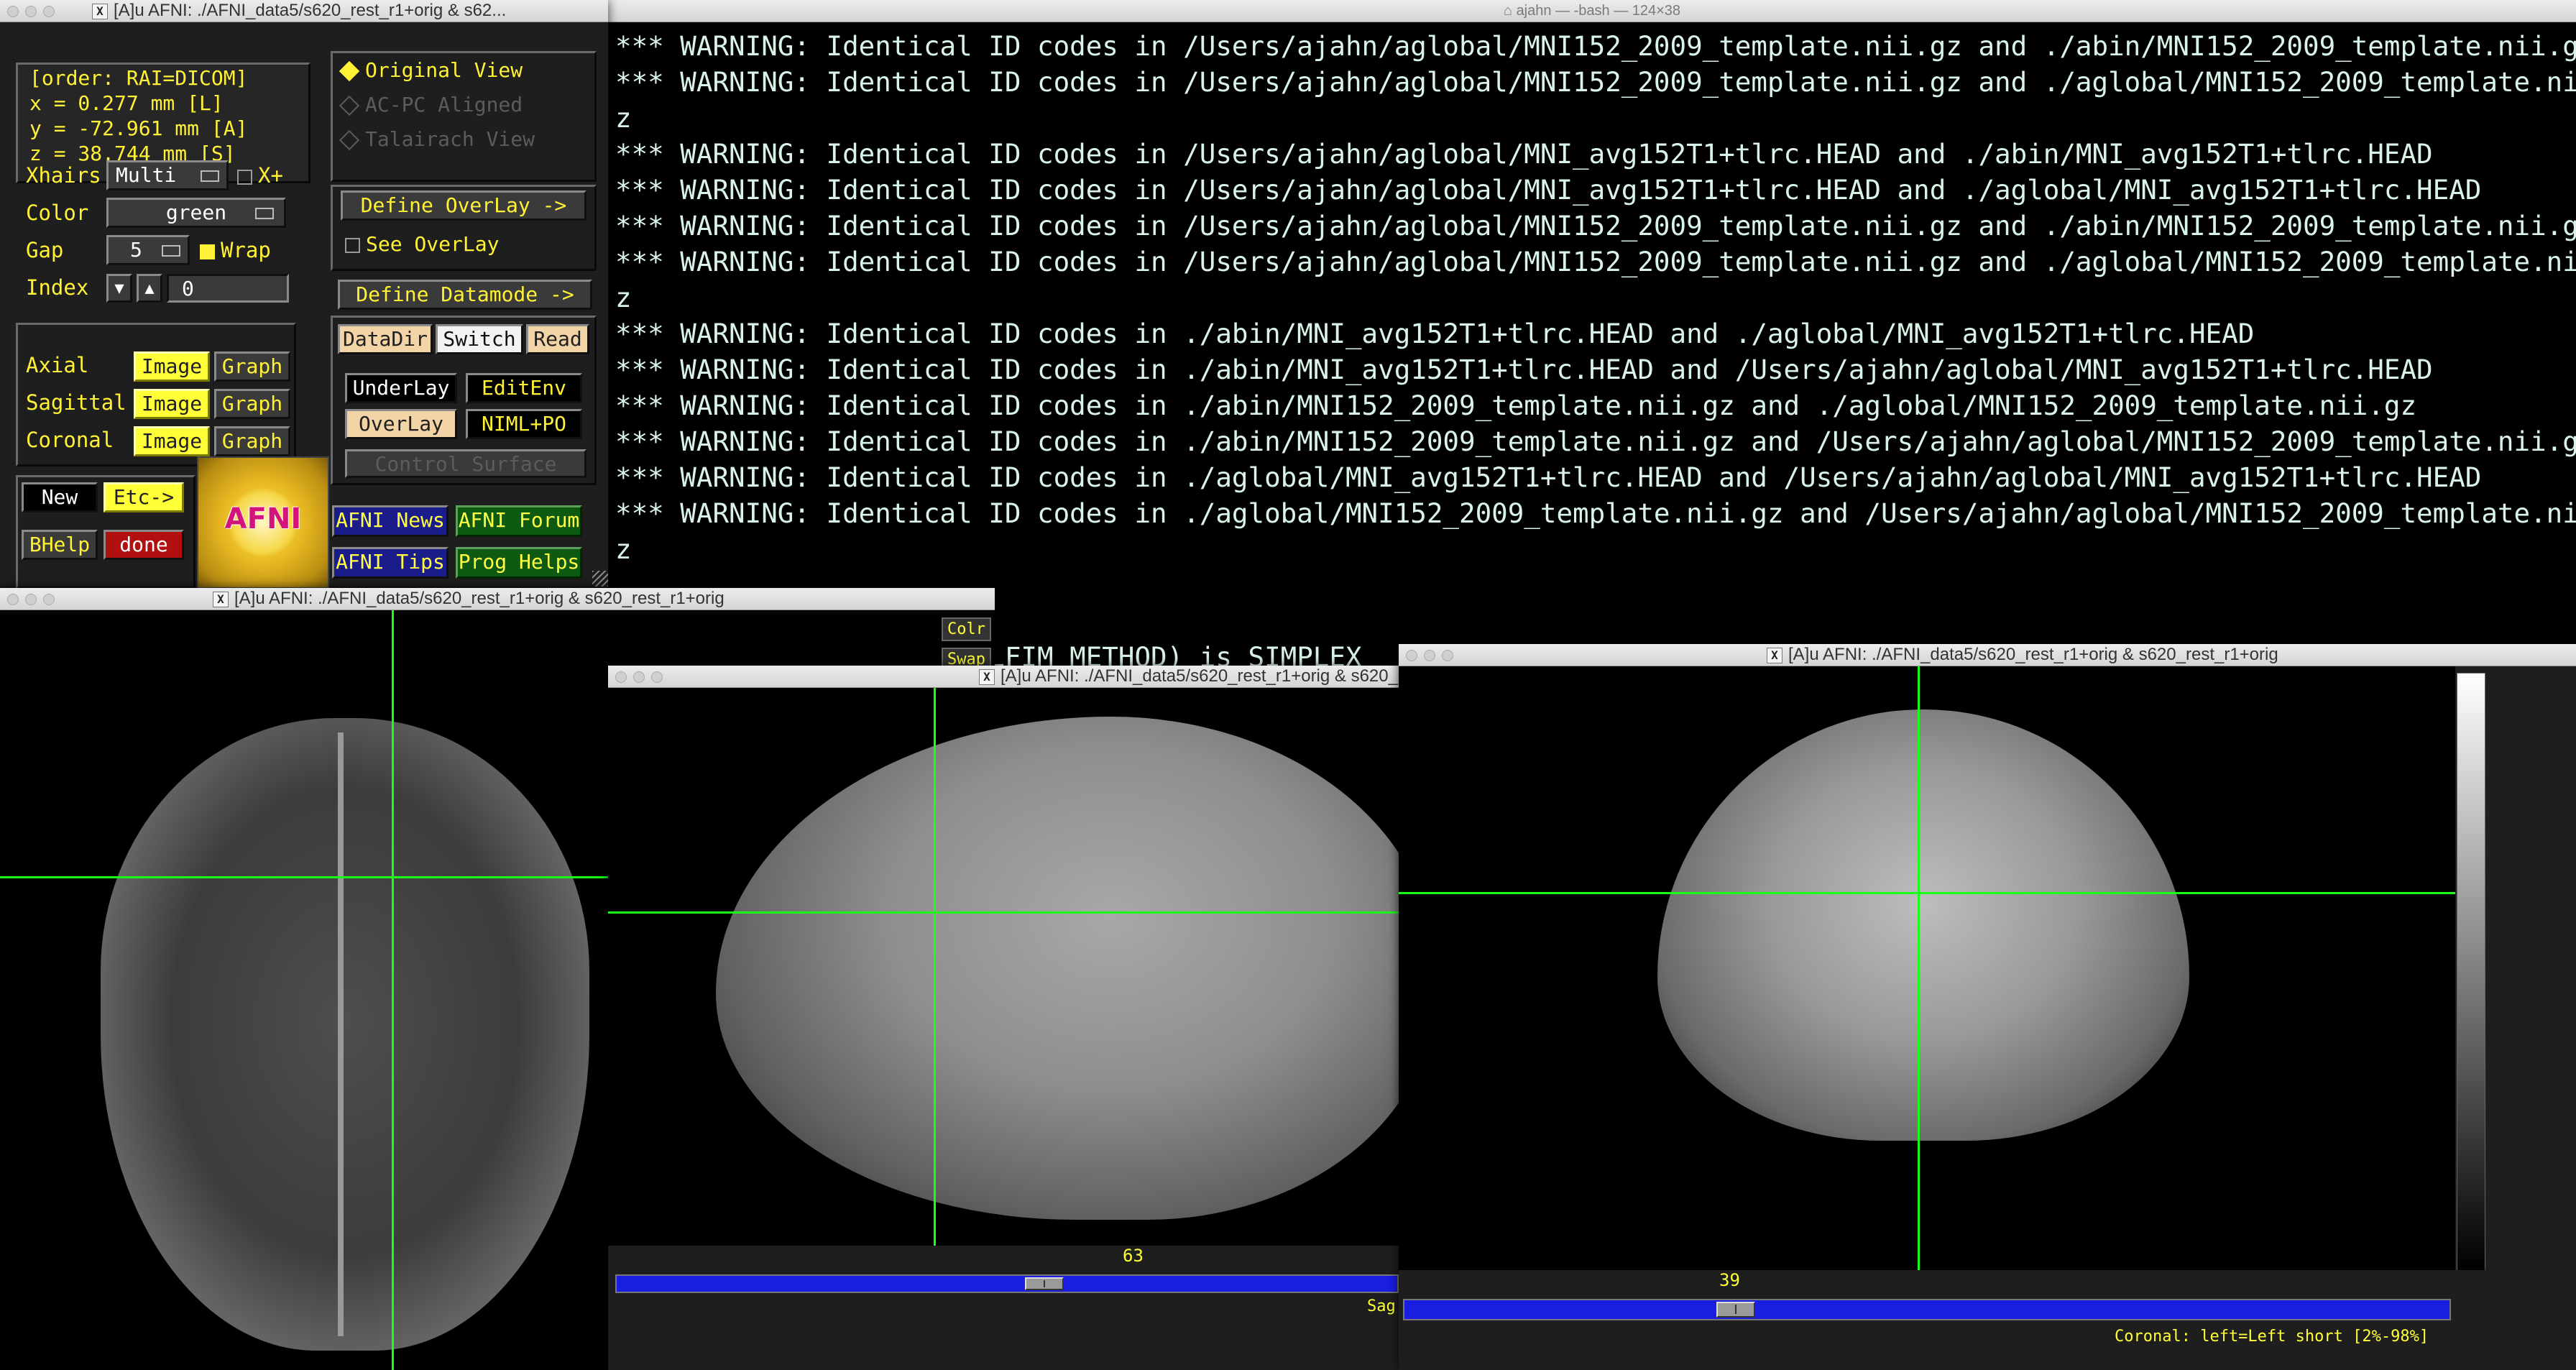 The height and width of the screenshot is (1370, 2576). What do you see at coordinates (390, 521) in the screenshot?
I see `afni-news-button: AFNI News` at bounding box center [390, 521].